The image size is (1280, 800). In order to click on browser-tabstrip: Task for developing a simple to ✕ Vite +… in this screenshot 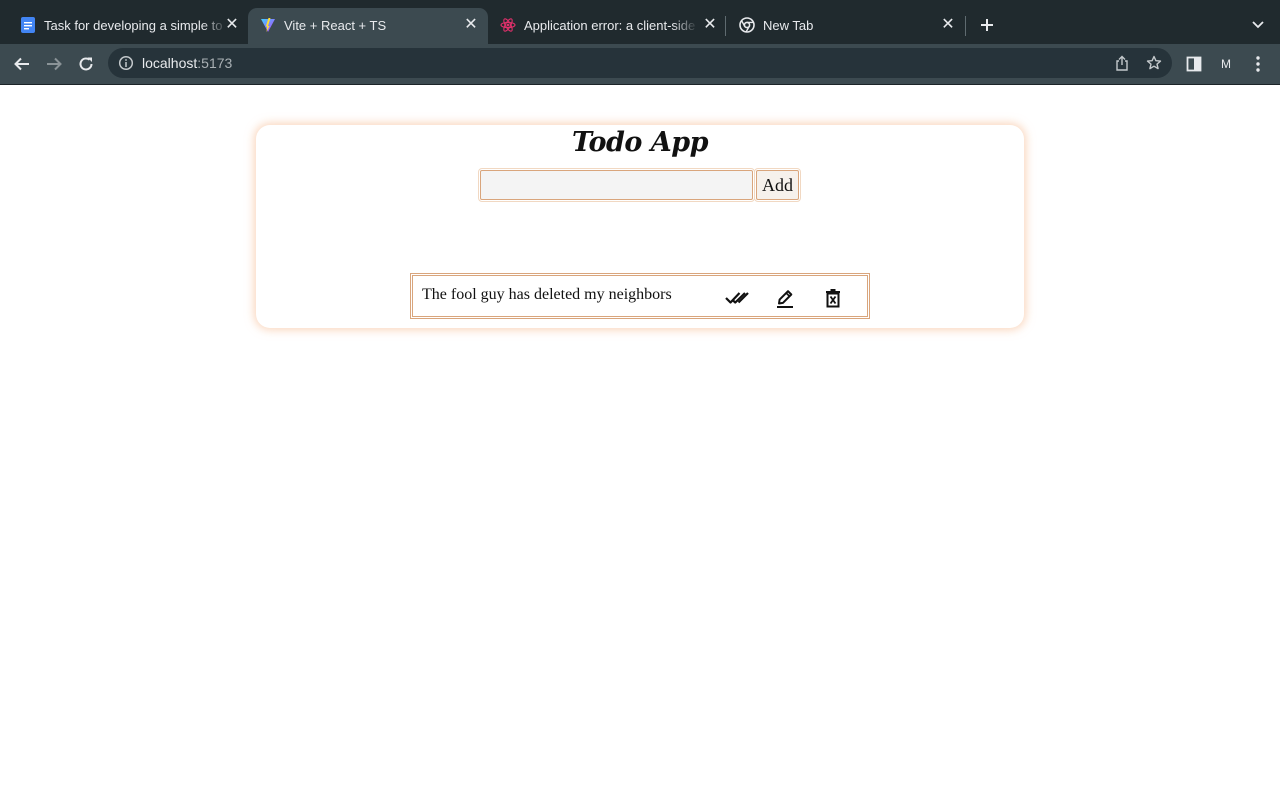, I will do `click(640, 22)`.